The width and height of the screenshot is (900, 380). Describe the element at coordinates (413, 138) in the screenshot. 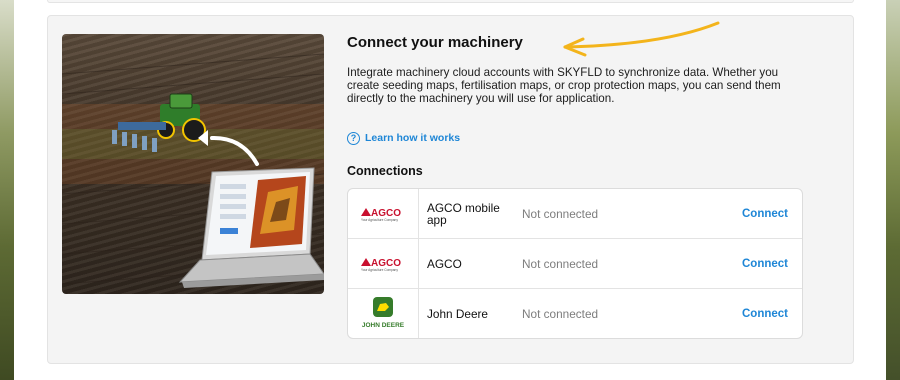

I see `learn-link-label: Learn how it works` at that location.